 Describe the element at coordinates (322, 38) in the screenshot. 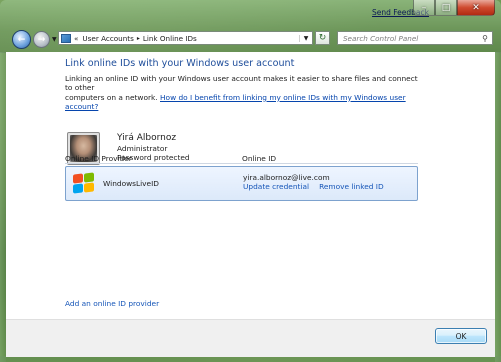

I see `refresh-icon: ↻` at that location.